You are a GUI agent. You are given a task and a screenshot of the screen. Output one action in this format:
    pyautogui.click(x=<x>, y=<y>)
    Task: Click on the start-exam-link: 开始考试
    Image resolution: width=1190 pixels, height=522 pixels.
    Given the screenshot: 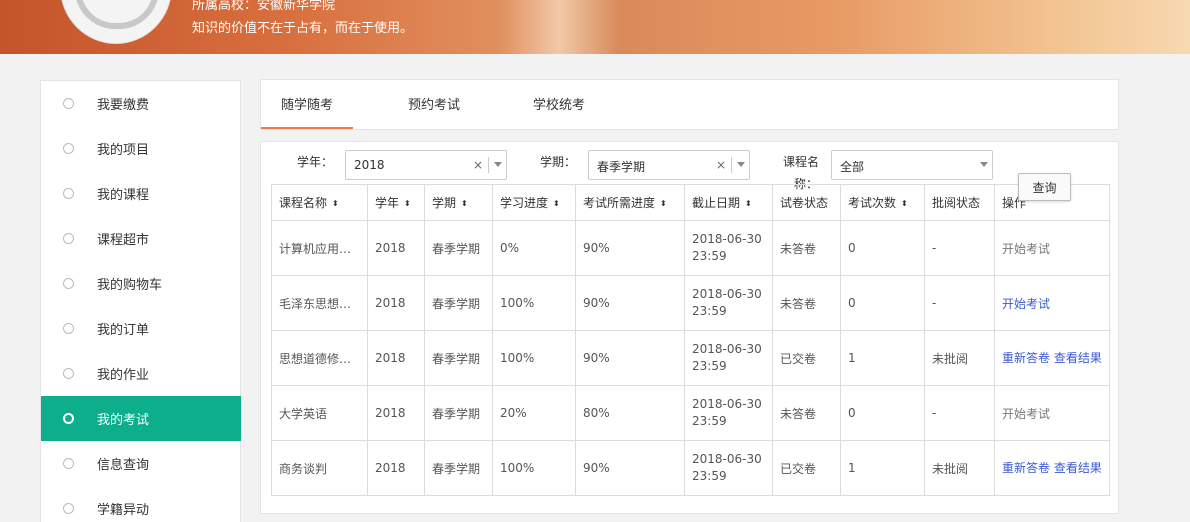 What is the action you would take?
    pyautogui.click(x=1026, y=304)
    